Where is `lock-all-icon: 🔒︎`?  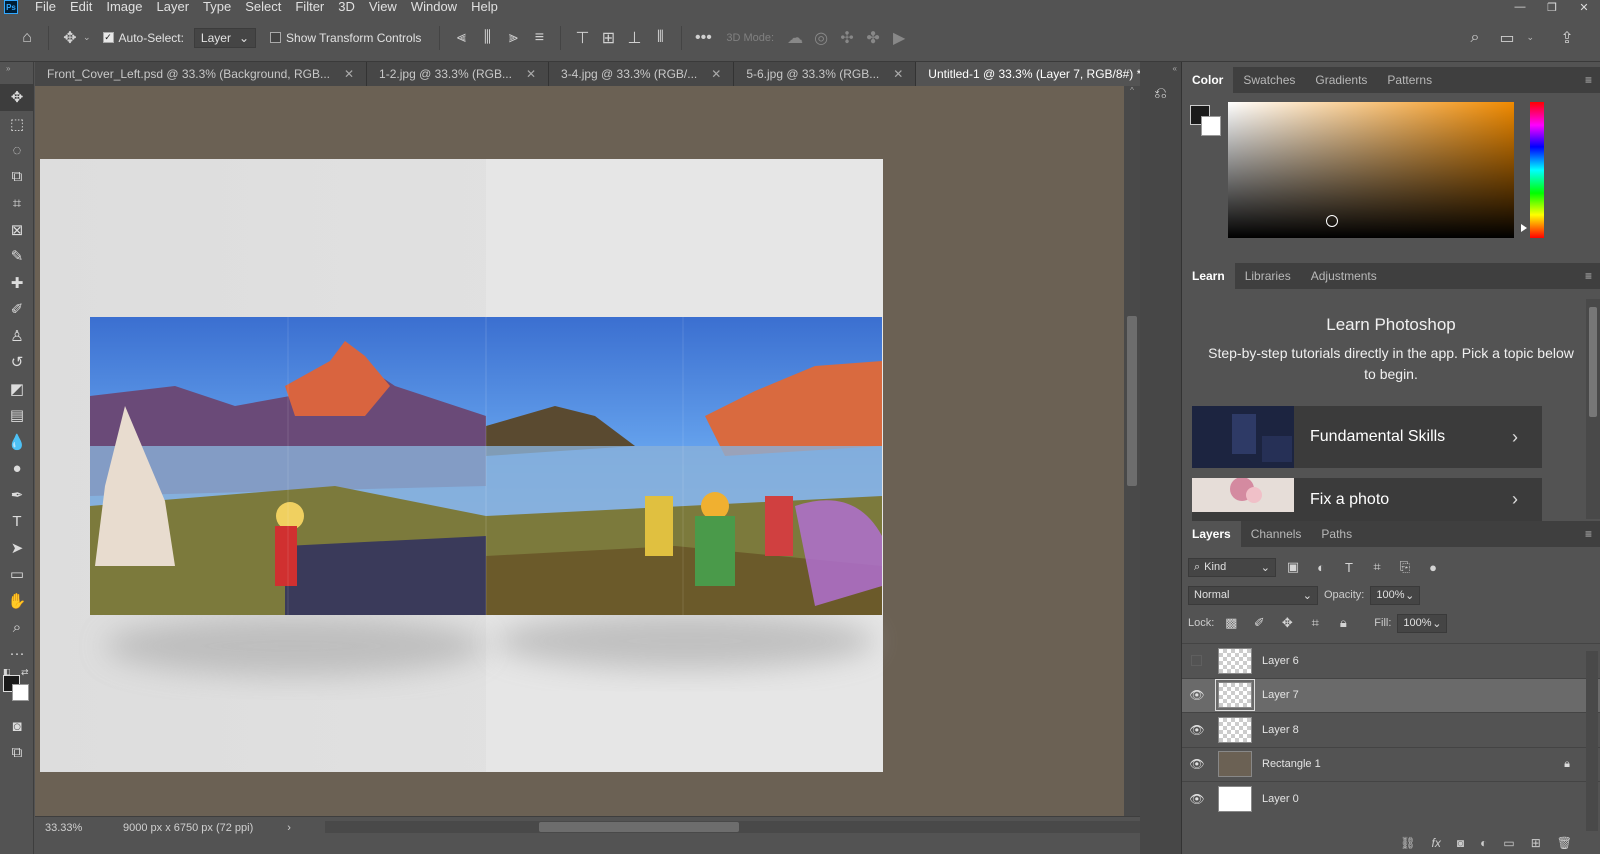
lock-all-icon: 🔒︎ is located at coordinates (1343, 623).